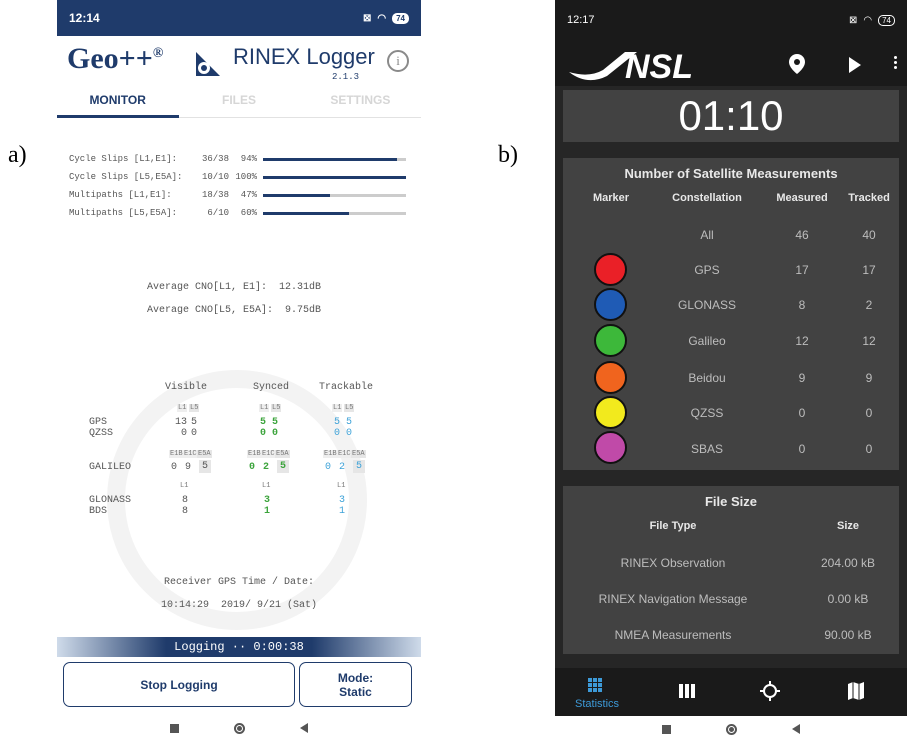  What do you see at coordinates (673, 526) in the screenshot?
I see `col-file-type: File Type` at bounding box center [673, 526].